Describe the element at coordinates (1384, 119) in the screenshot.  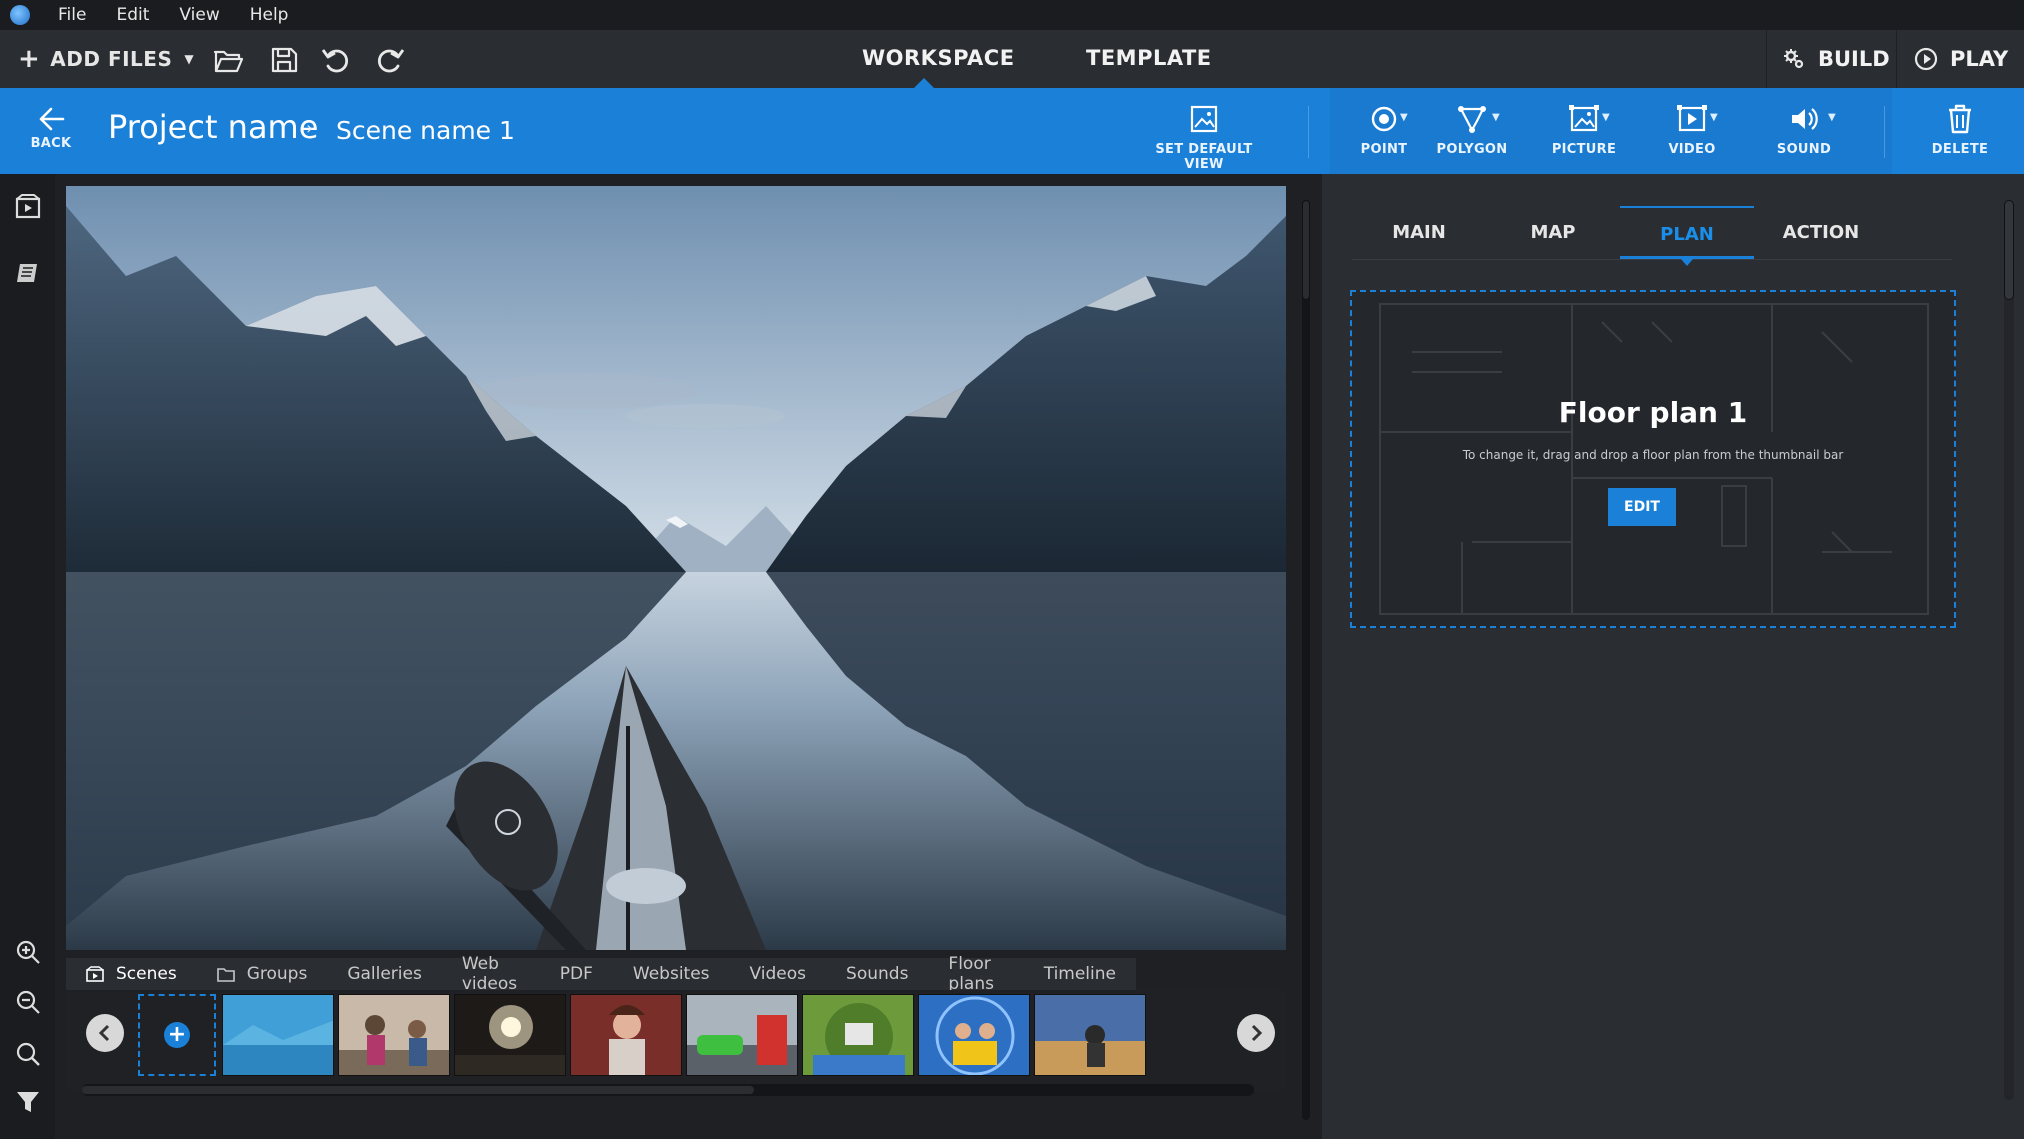
I see `target-icon` at that location.